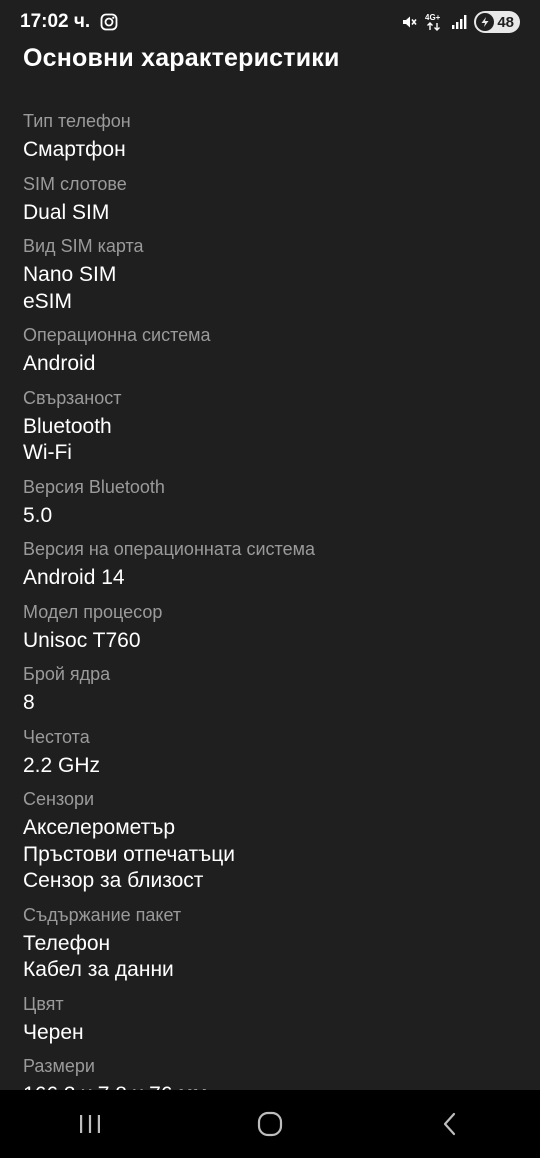  Describe the element at coordinates (505, 22) in the screenshot. I see `battery-level: 48` at that location.